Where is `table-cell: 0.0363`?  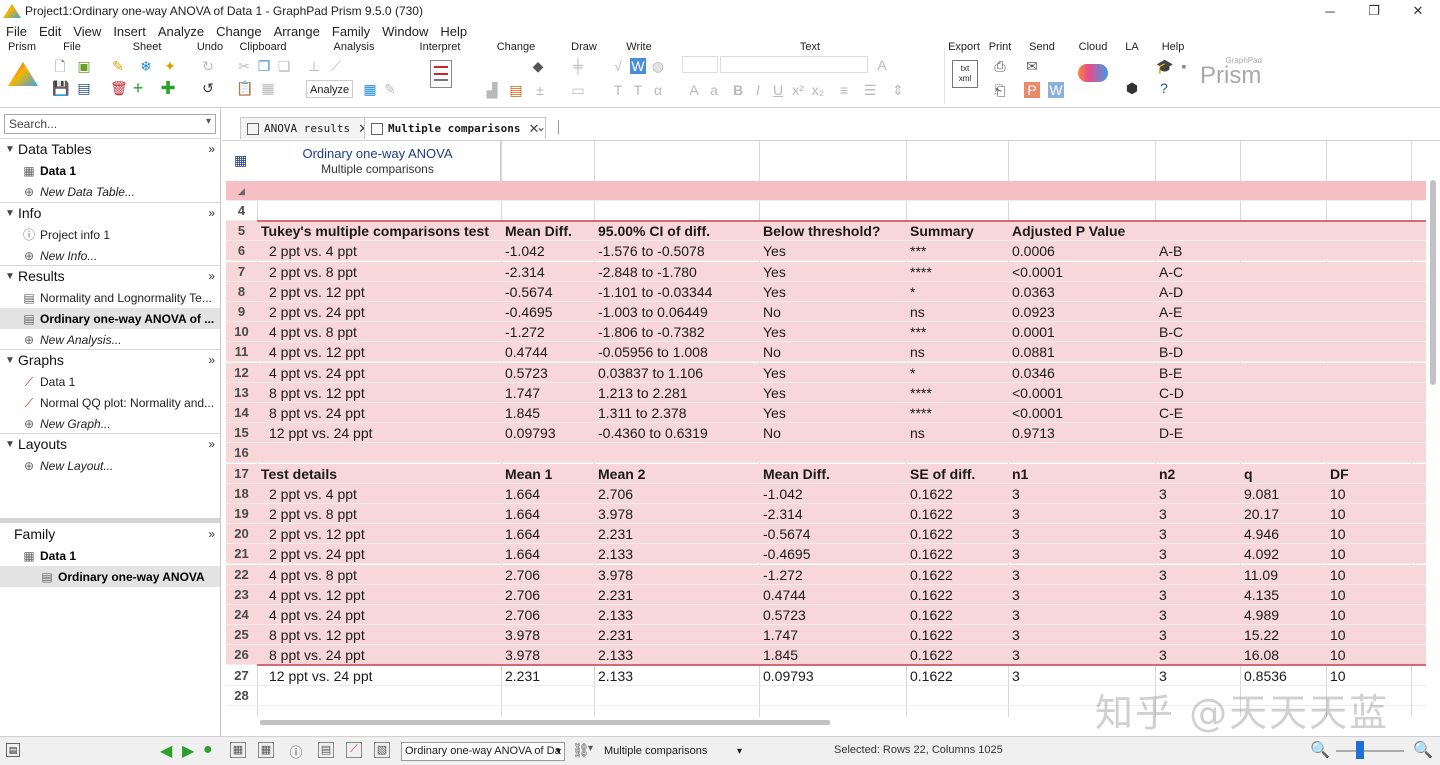 table-cell: 0.0363 is located at coordinates (1081, 292).